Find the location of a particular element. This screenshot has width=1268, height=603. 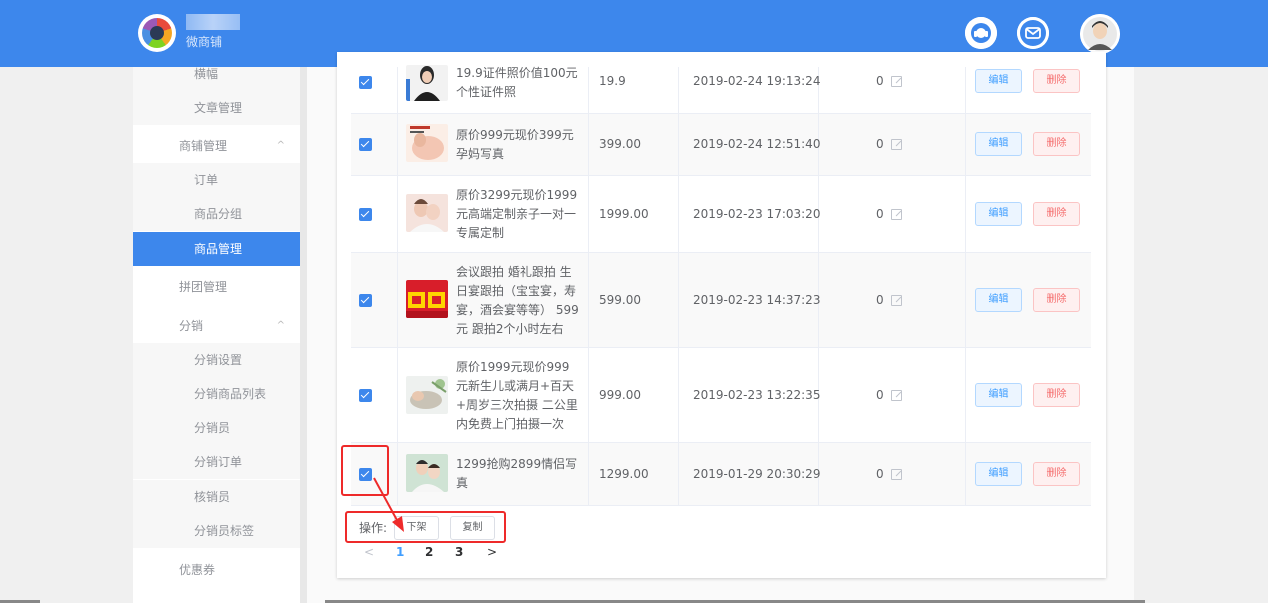

brand-name: 微商铺 is located at coordinates (204, 42).